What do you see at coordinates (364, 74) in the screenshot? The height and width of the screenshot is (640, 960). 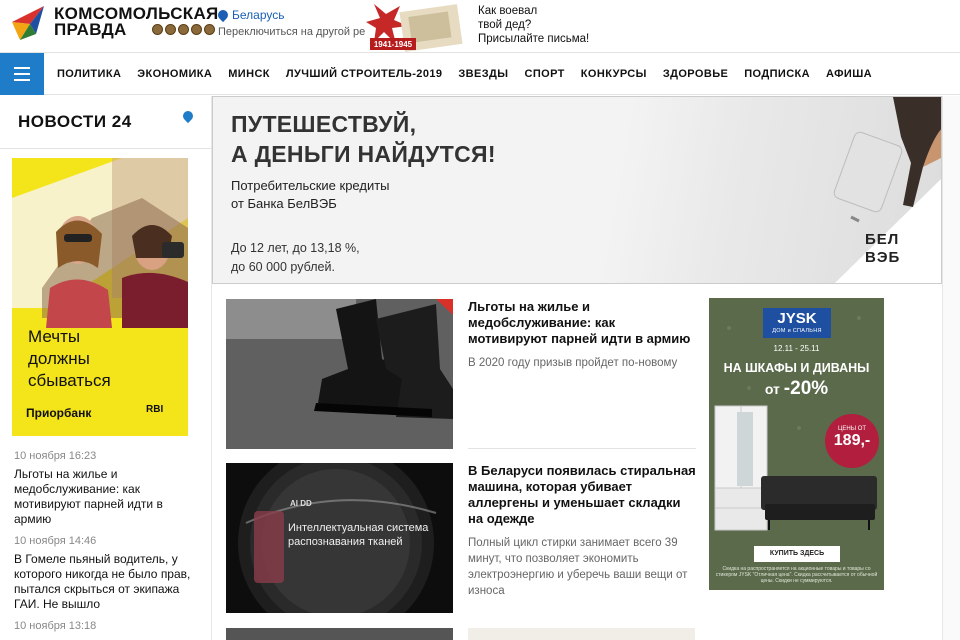 I see `nav-item-3: ЛУЧШИЙ СТРОИТЕЛЬ-2019` at bounding box center [364, 74].